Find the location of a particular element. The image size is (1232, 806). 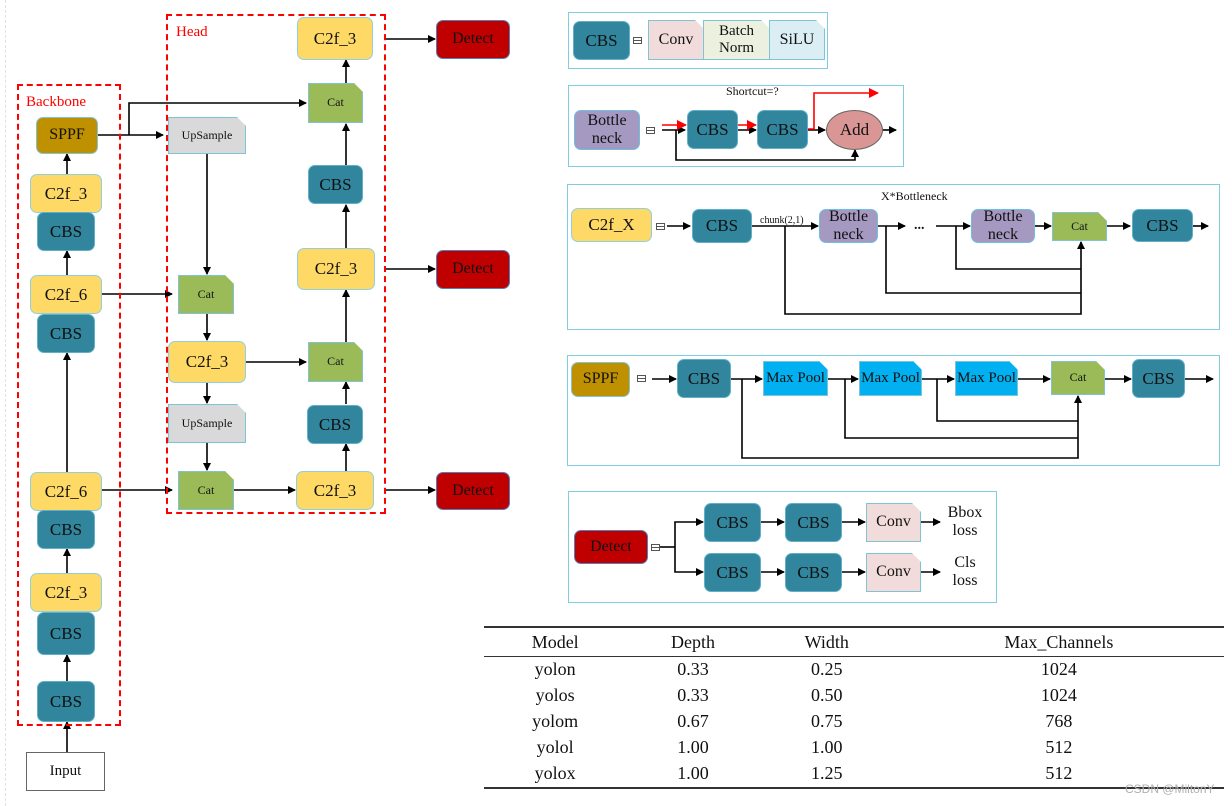

head-cat-4: Cat is located at coordinates (335, 103).